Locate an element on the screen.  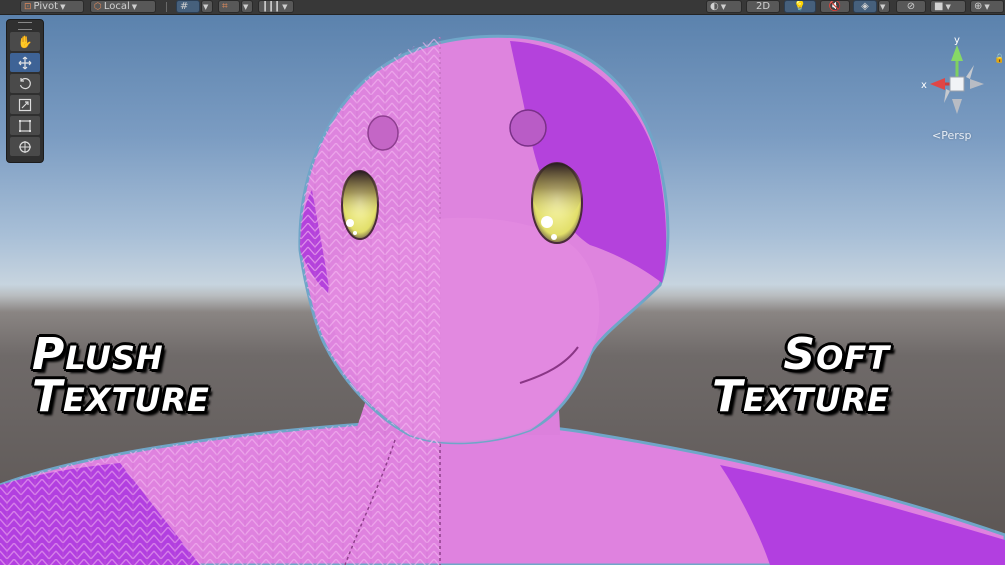
local-icon: ⬡ is located at coordinates (98, 6).